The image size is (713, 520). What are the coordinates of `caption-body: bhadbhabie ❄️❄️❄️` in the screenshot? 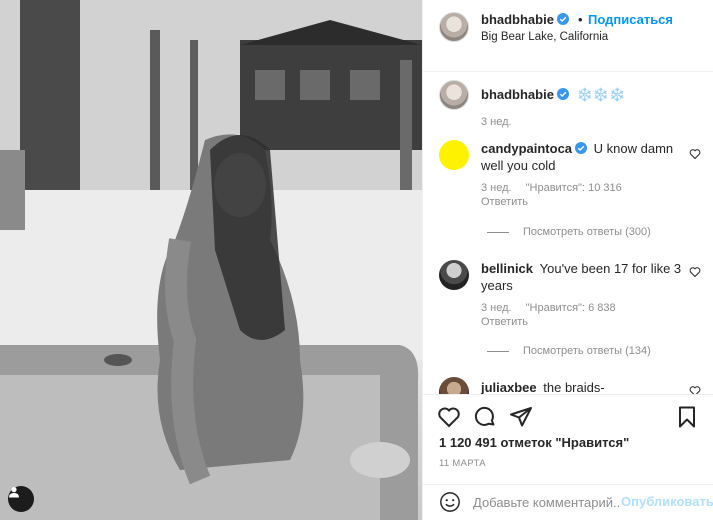 It's located at (583, 94).